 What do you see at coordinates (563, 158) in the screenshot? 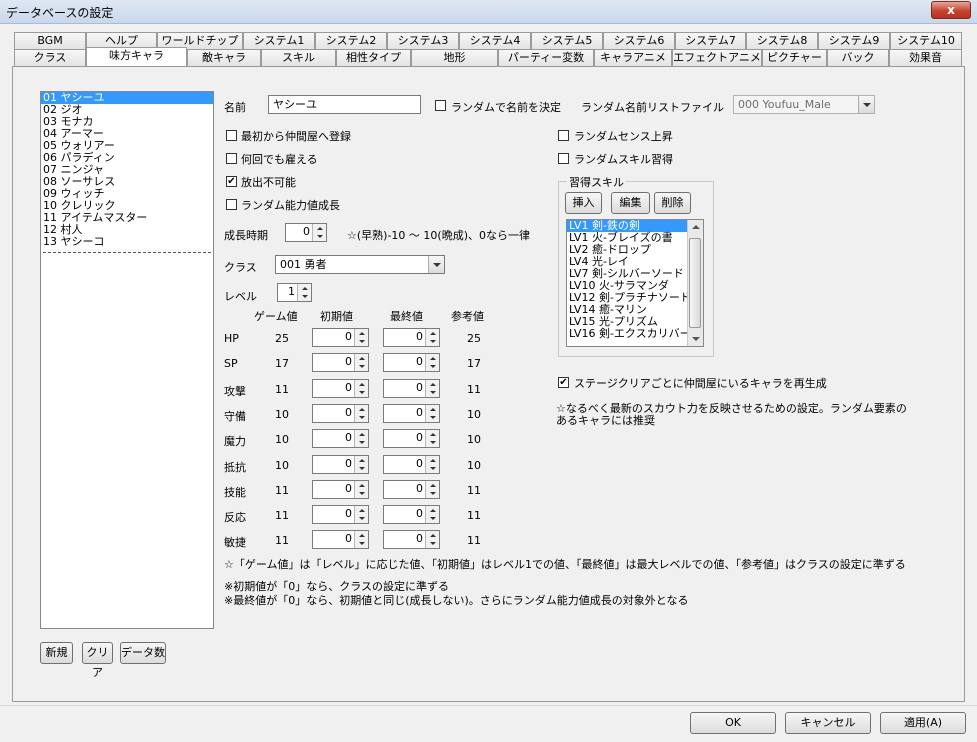
I see `random-skill-checkbox` at bounding box center [563, 158].